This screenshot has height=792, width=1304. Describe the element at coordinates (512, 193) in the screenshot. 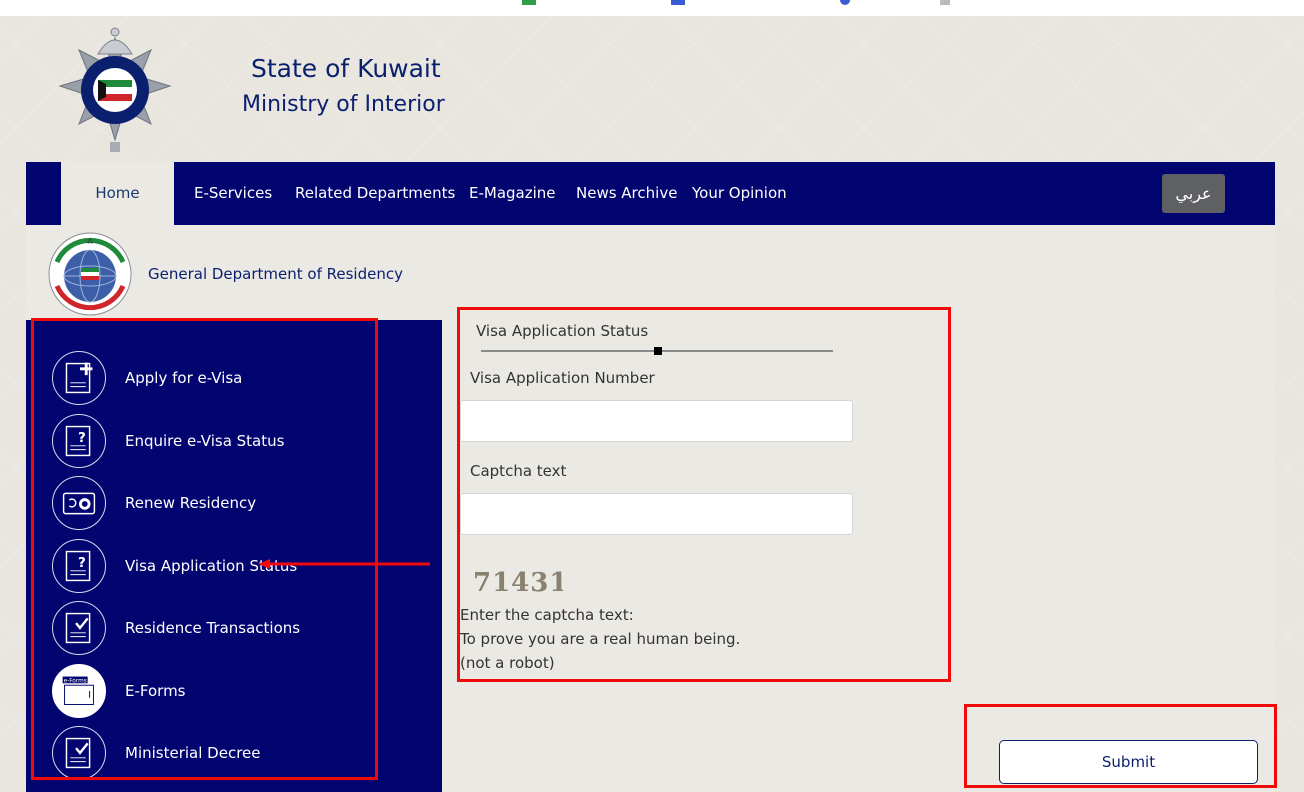

I see `nav-e-magazine: E-Magazine` at that location.